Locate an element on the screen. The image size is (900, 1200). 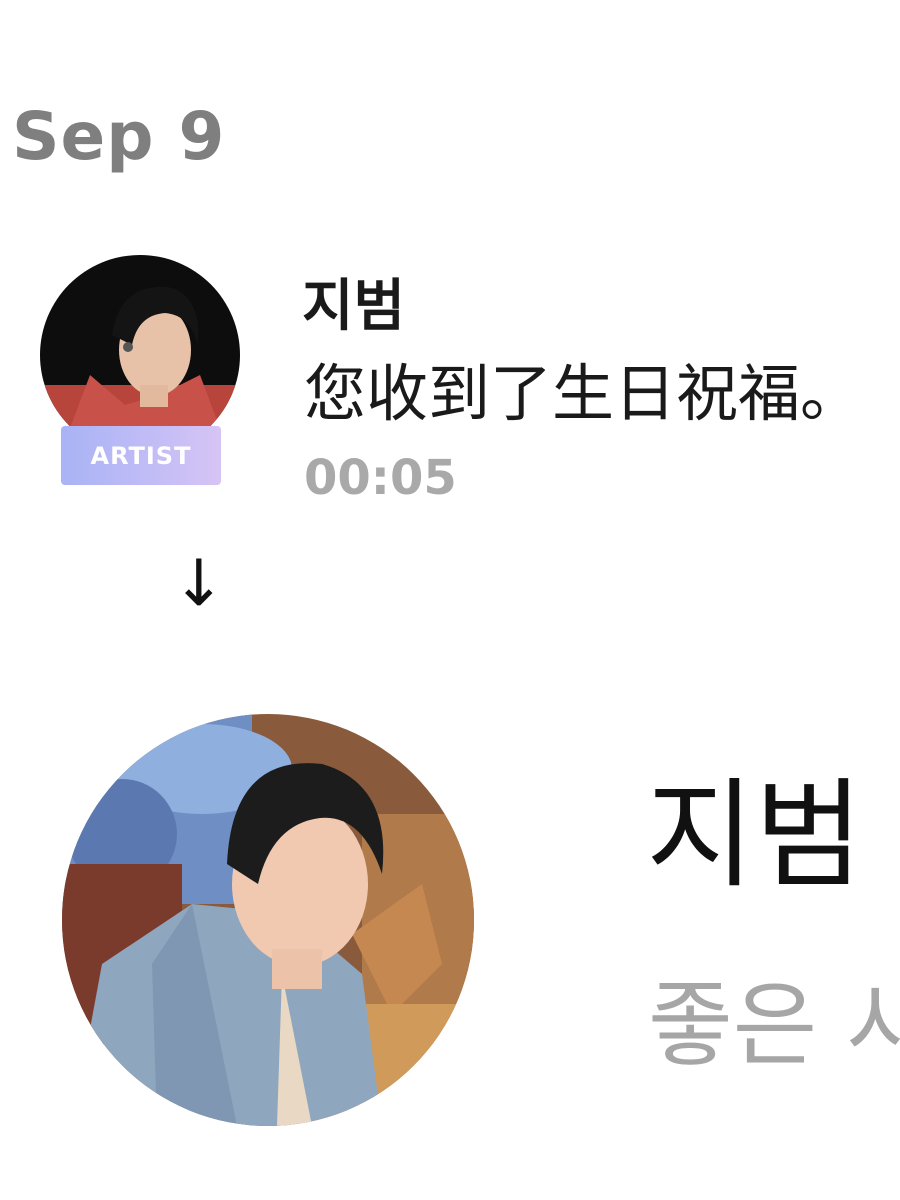
date-header: Sep 9 is located at coordinates (119, 136).